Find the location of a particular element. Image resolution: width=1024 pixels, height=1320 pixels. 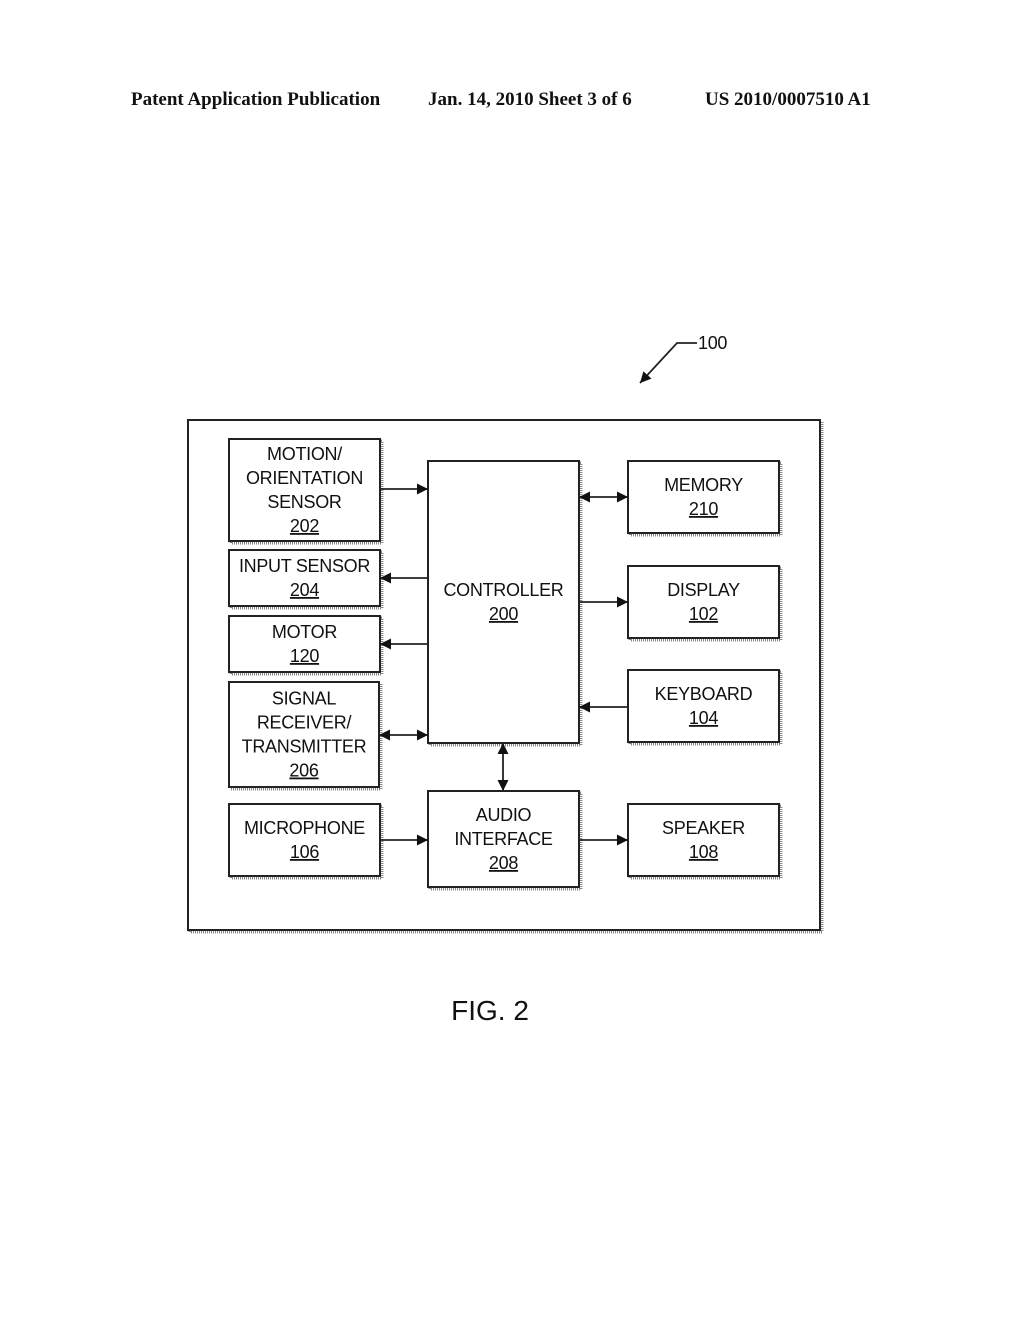

block-microphone: MICROPHONE 106 is located at coordinates (306, 841).